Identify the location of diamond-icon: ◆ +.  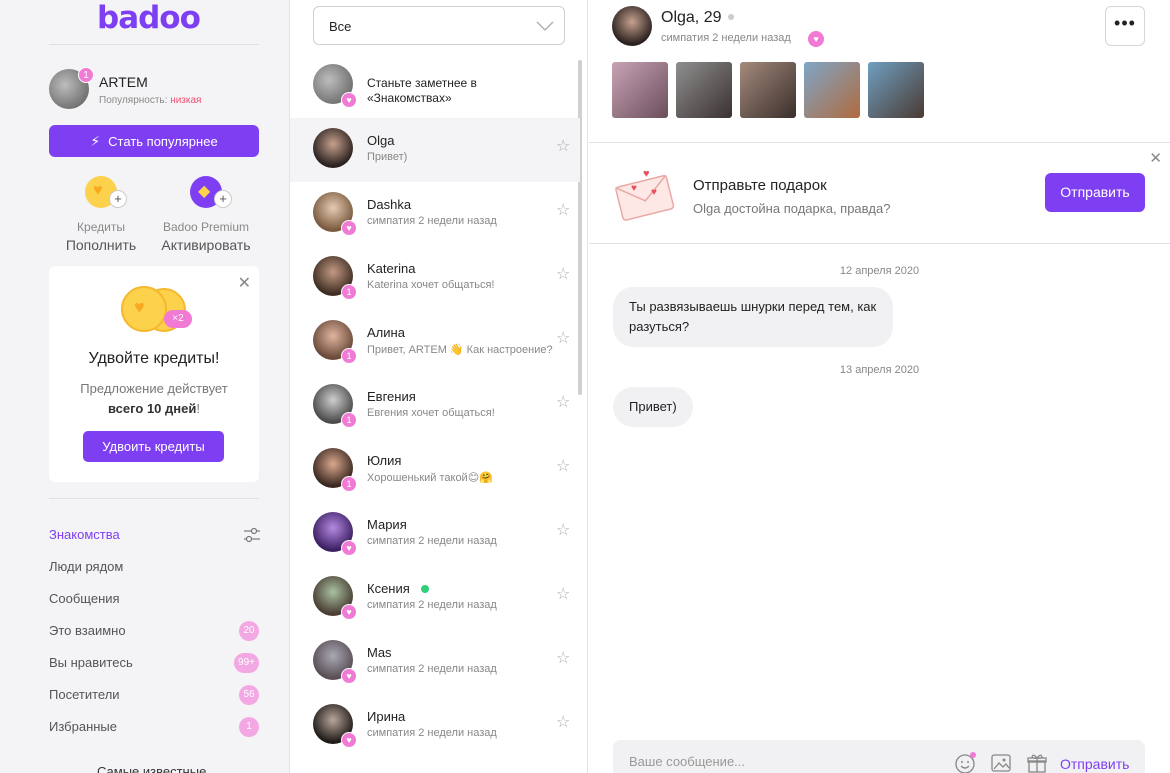
(211, 192).